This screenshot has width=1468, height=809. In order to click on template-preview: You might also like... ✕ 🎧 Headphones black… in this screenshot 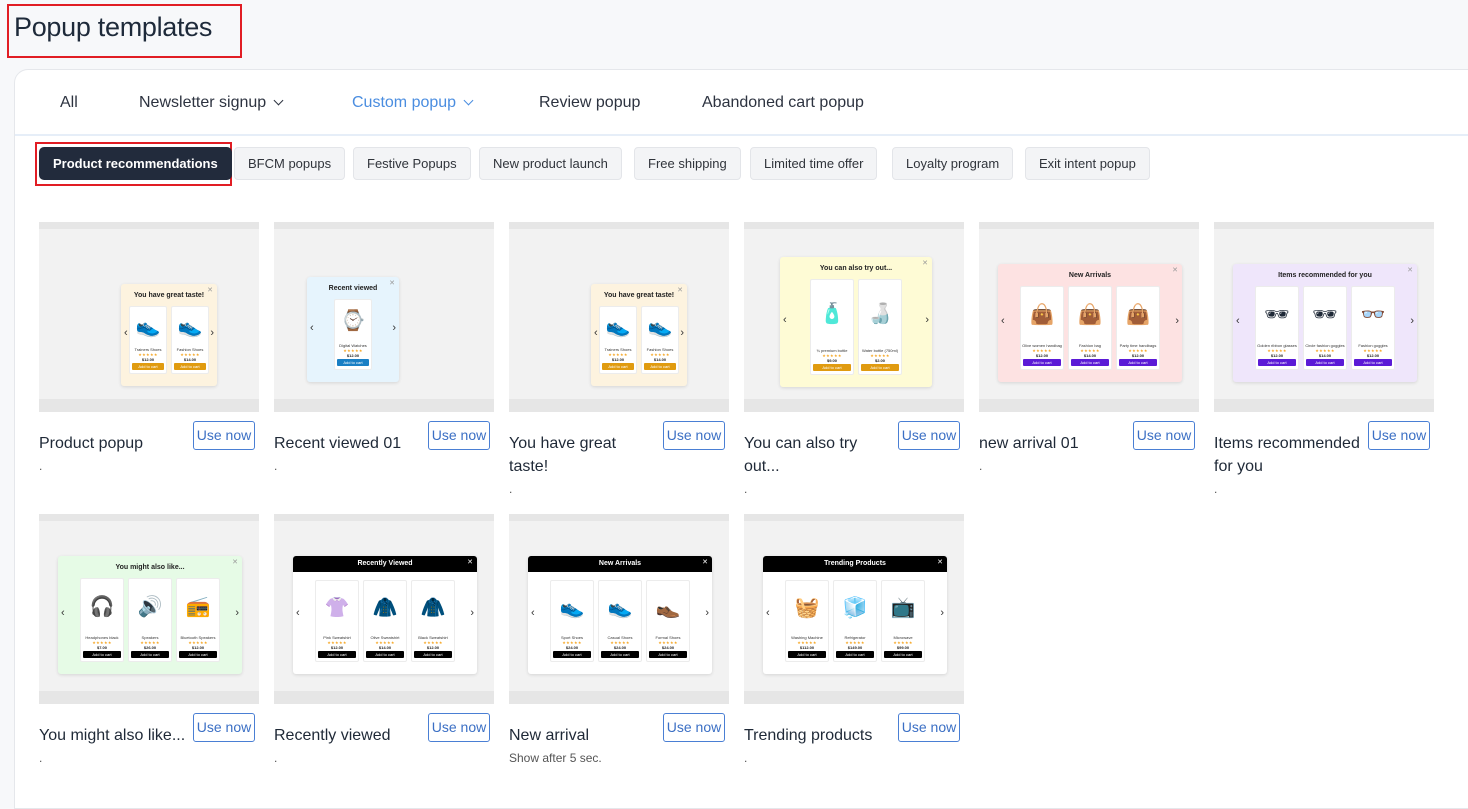, I will do `click(149, 609)`.